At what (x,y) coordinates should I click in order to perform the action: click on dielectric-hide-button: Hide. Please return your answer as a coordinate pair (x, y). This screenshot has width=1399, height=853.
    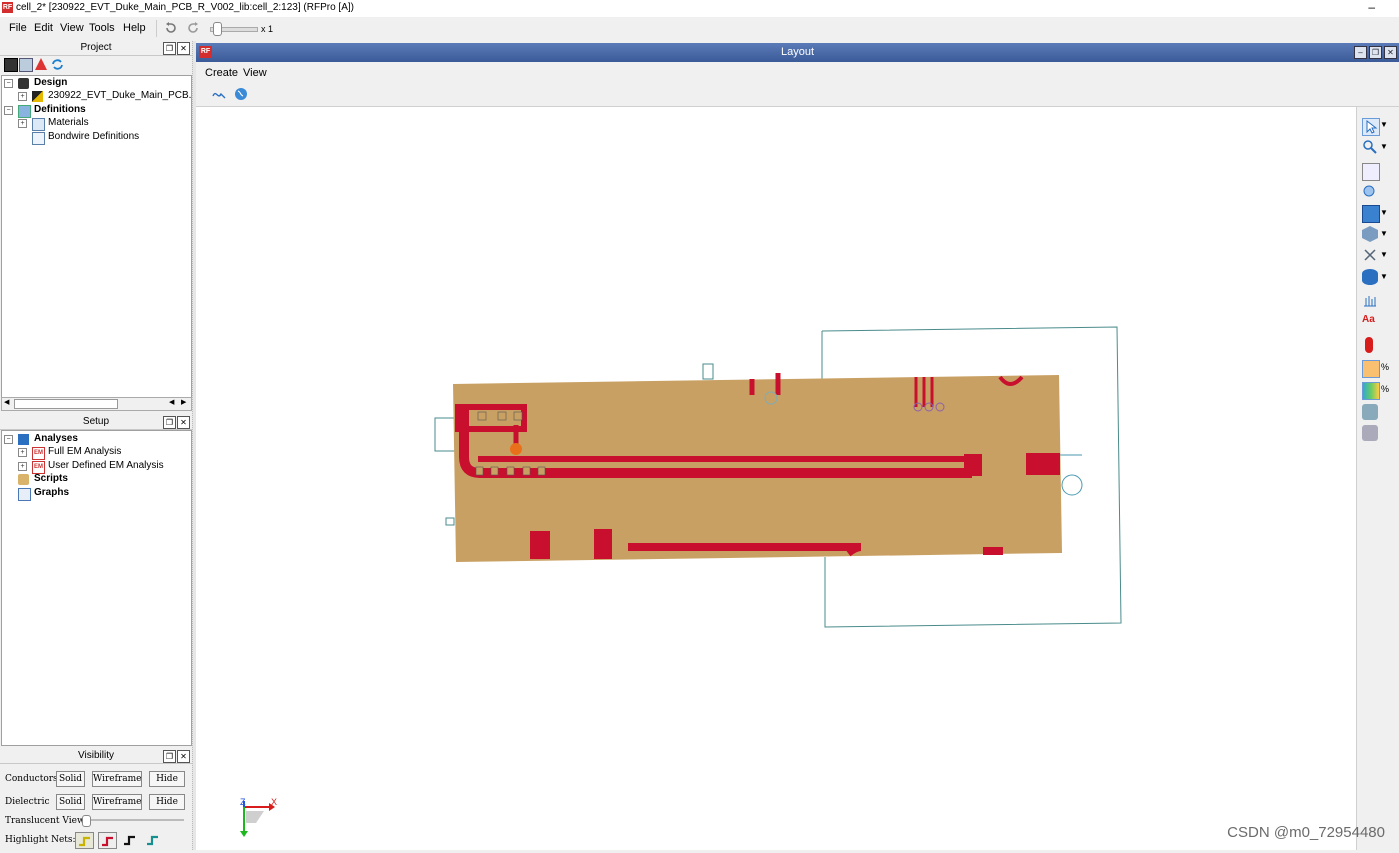
    Looking at the image, I should click on (167, 802).